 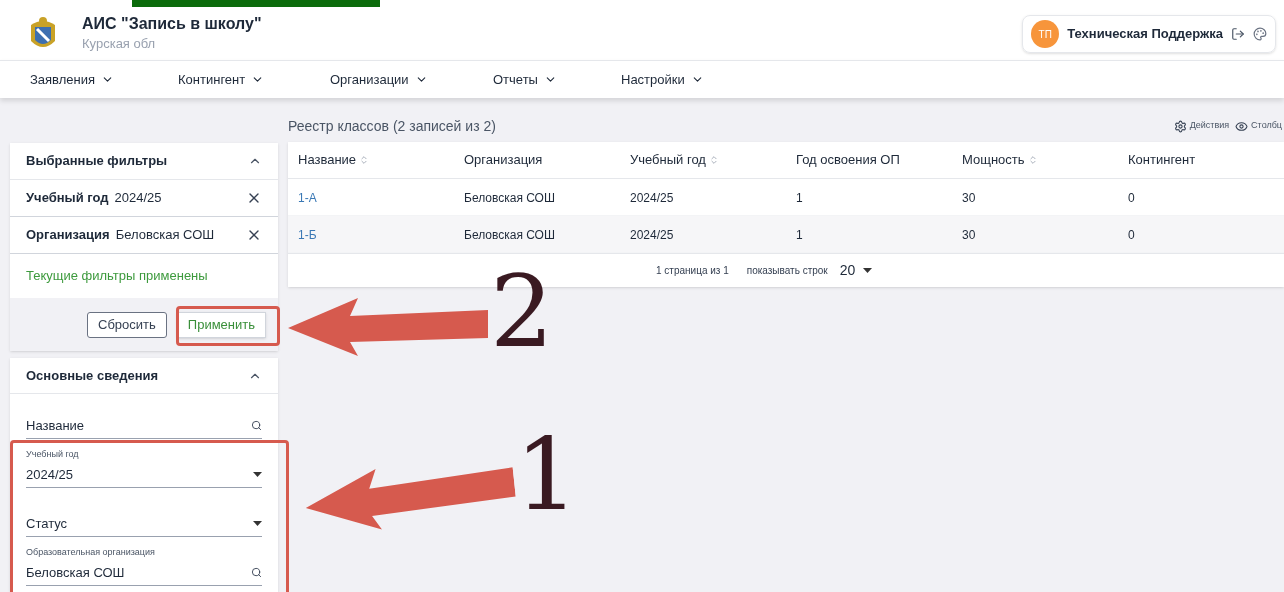 I want to click on user-name: Техническая Поддержка, so click(x=1145, y=34).